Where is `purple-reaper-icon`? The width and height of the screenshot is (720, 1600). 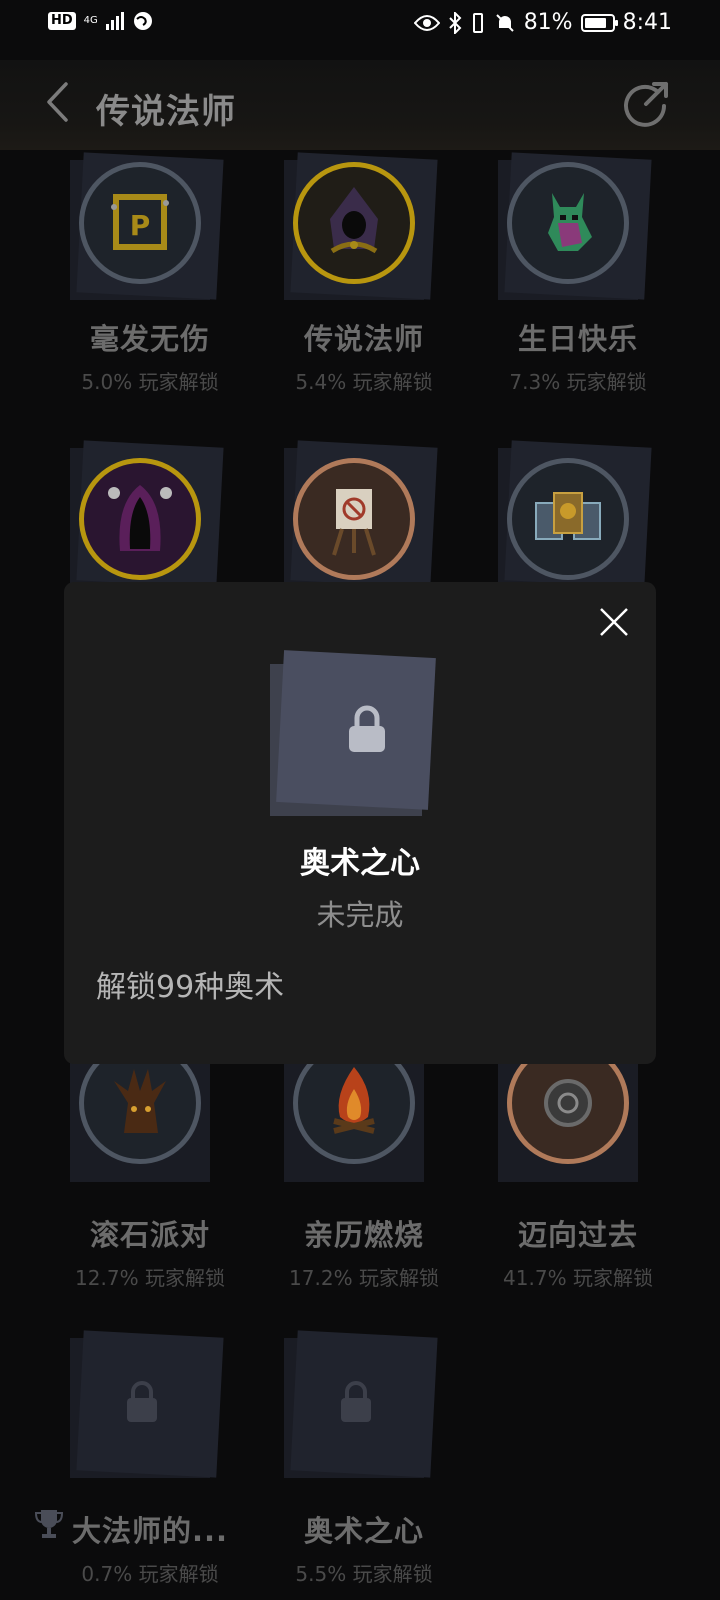 purple-reaper-icon is located at coordinates (140, 518).